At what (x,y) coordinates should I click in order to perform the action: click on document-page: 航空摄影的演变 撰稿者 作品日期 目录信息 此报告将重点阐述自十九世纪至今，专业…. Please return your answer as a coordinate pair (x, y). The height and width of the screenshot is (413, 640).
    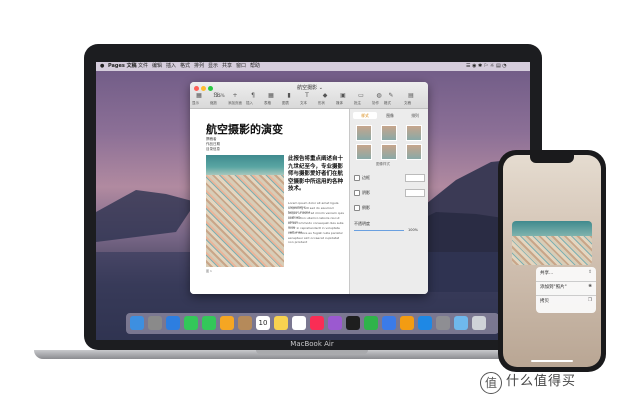
    Looking at the image, I should click on (269, 201).